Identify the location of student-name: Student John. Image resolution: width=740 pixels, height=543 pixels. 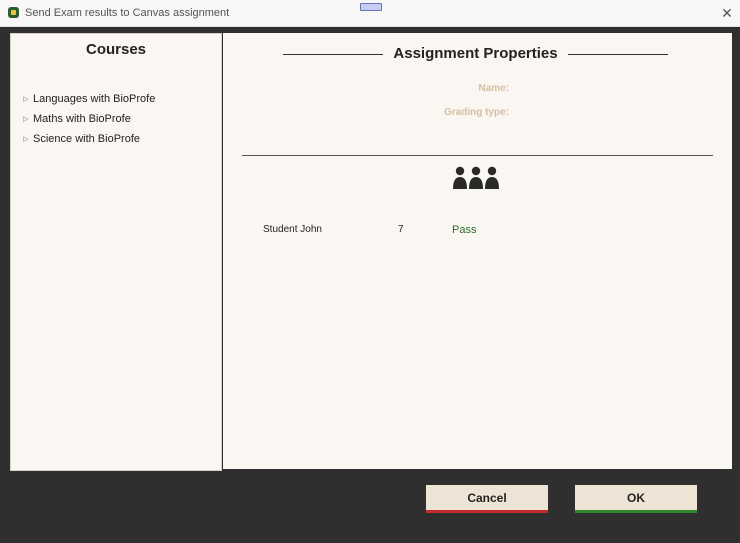
(292, 229).